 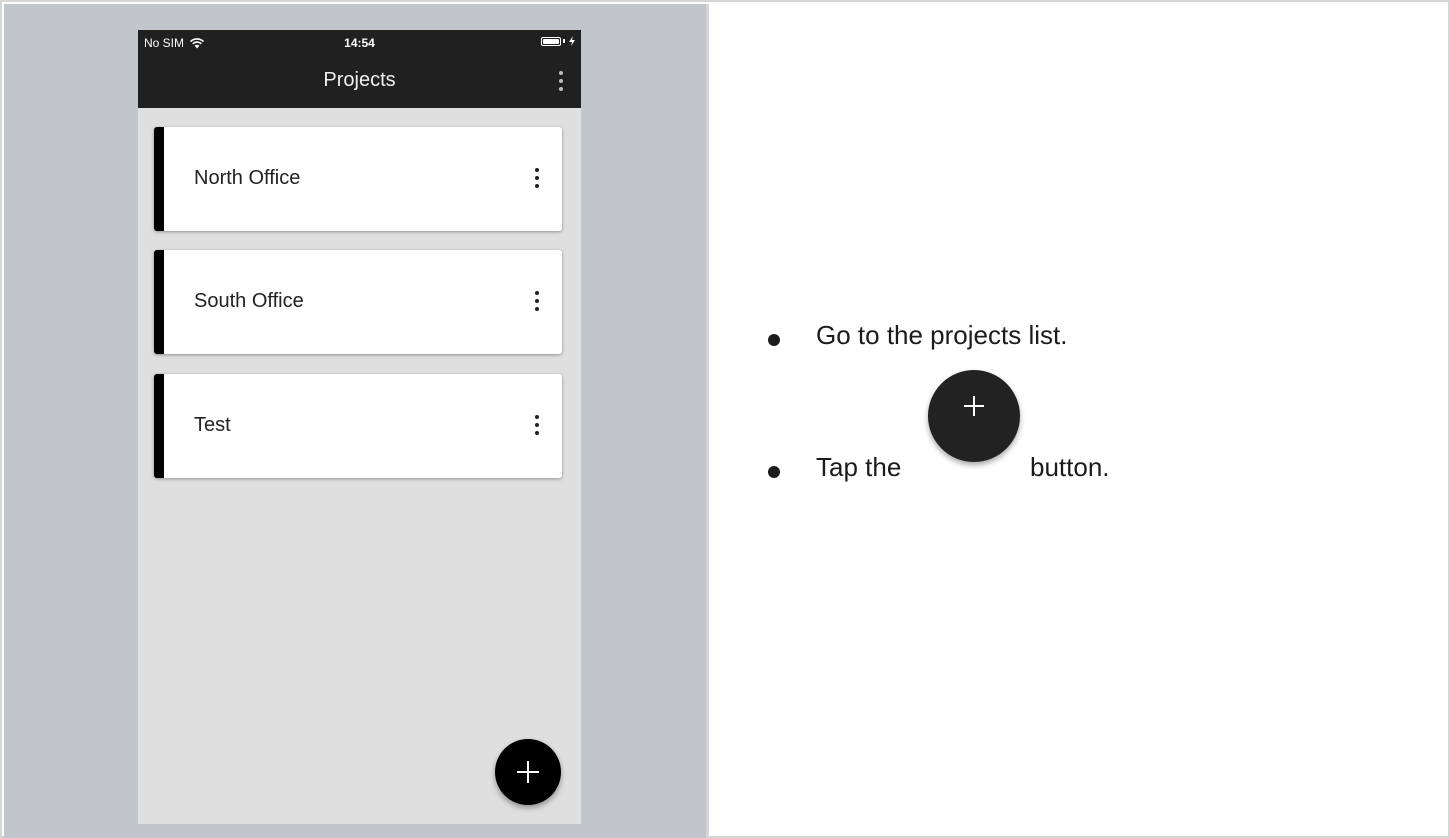 I want to click on instruction-text: Tap the, so click(x=859, y=467).